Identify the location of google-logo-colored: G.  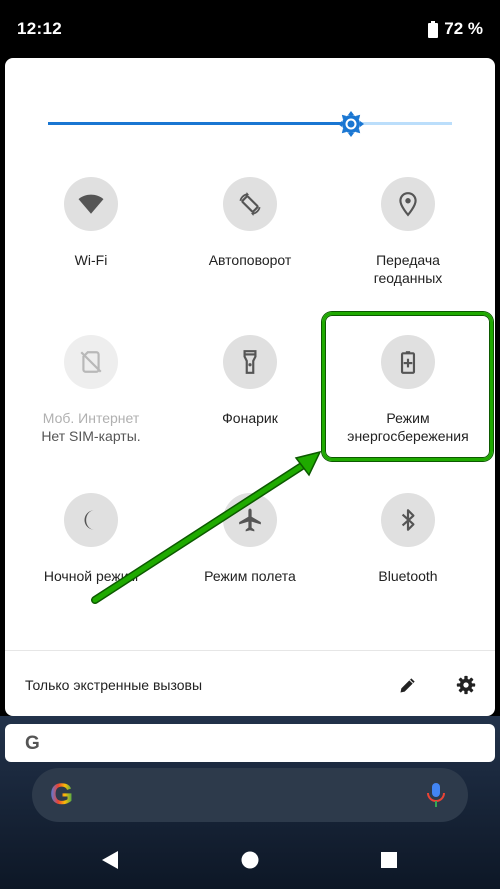
(62, 794).